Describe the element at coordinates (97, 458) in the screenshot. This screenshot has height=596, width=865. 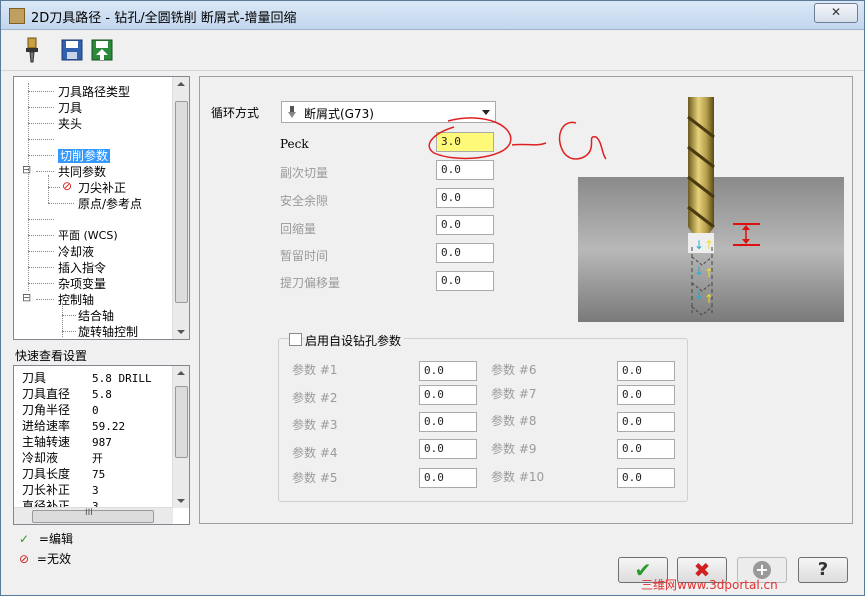
I see `quick-value: 开` at that location.